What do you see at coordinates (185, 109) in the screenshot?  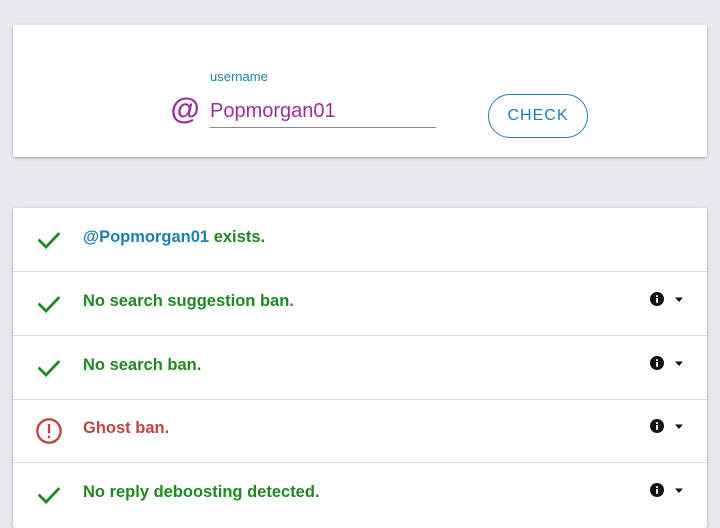 I see `at-symbol: @` at bounding box center [185, 109].